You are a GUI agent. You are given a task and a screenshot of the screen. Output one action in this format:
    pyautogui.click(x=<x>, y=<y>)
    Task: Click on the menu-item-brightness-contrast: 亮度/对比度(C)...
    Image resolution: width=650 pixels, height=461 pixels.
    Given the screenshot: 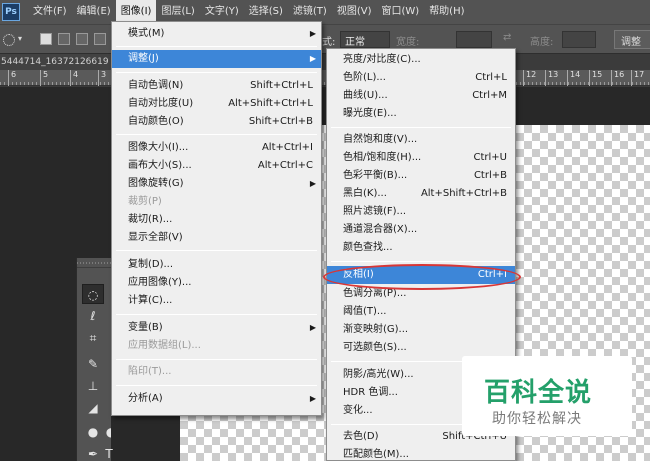 What is the action you would take?
    pyautogui.click(x=421, y=60)
    